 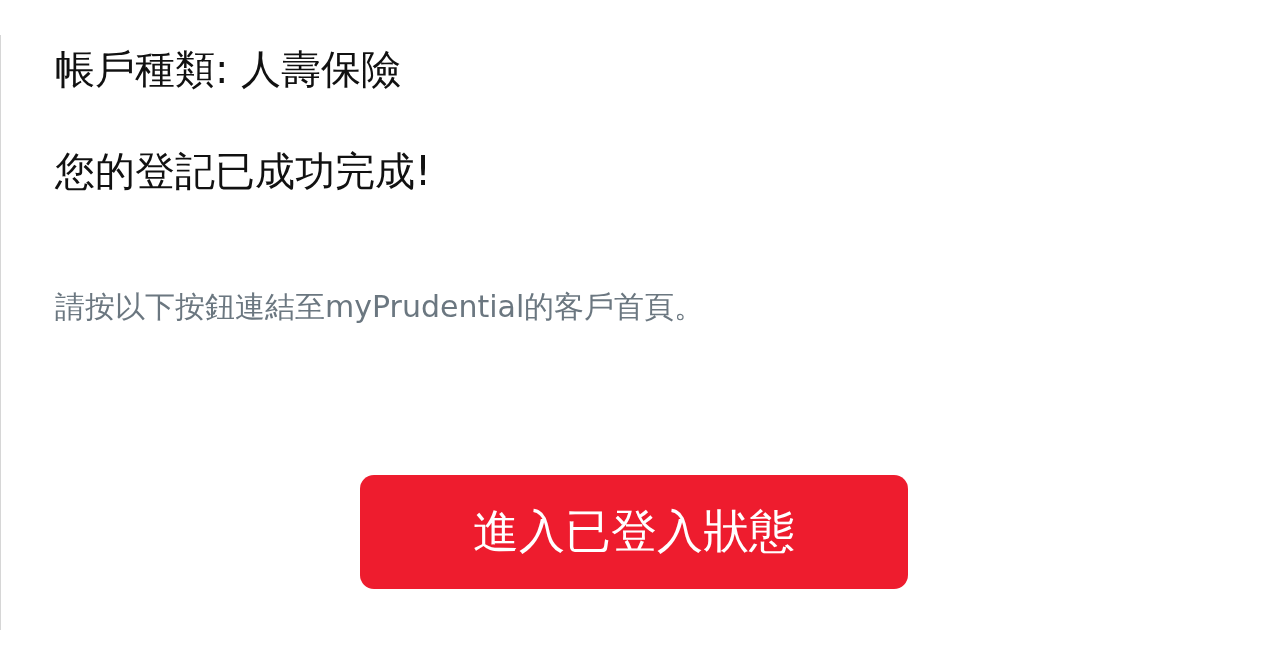 What do you see at coordinates (229, 69) in the screenshot?
I see `account-type-label: 帳戶種類: 人壽保險` at bounding box center [229, 69].